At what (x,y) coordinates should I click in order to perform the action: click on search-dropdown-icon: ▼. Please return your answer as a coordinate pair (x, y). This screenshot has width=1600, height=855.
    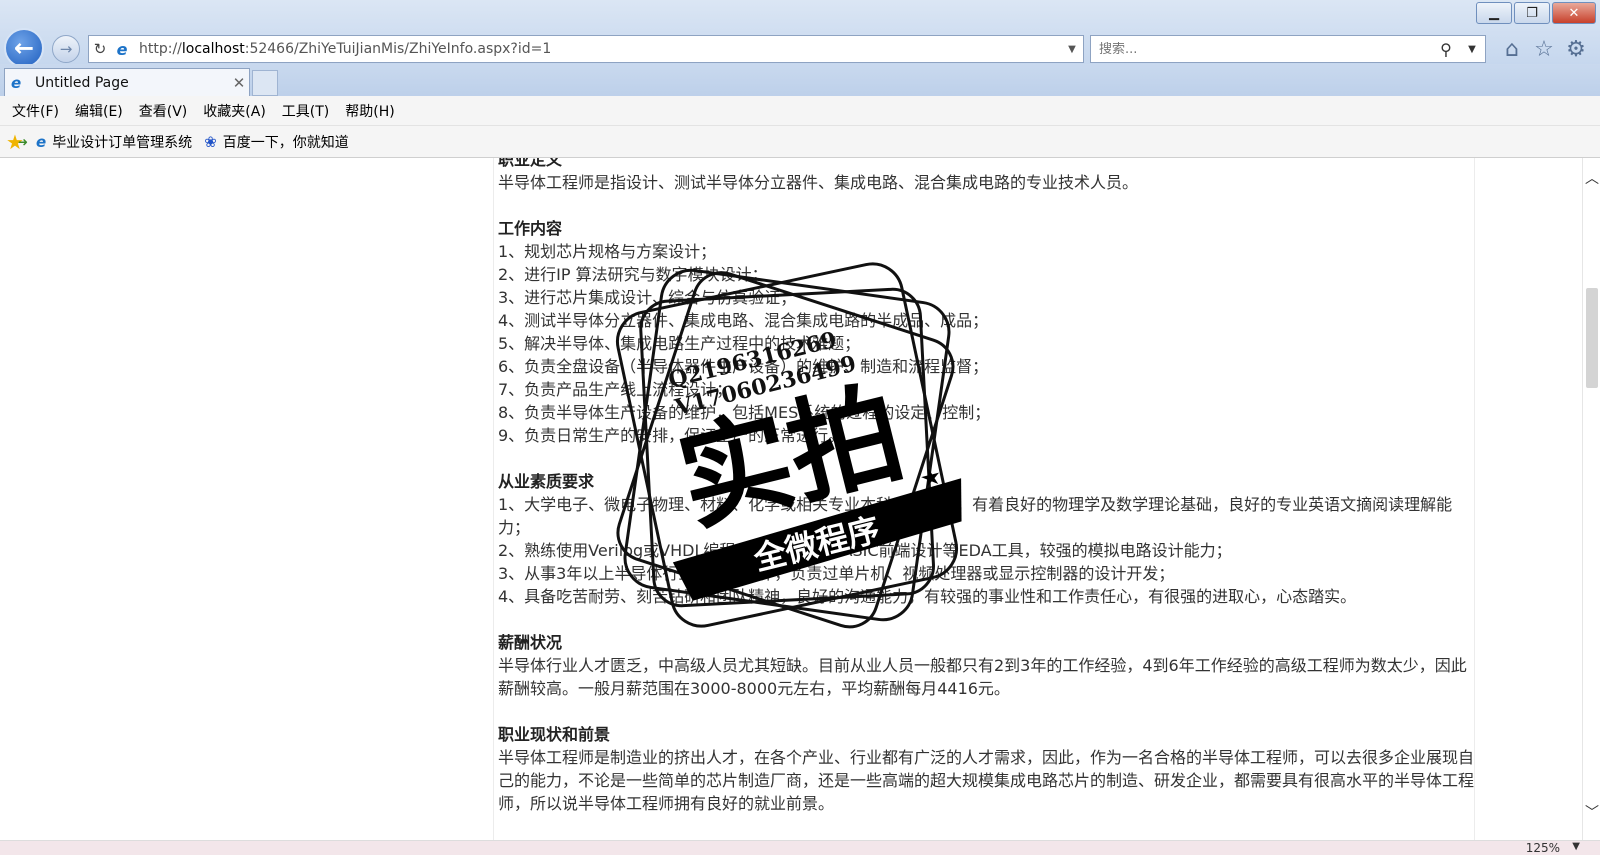
    Looking at the image, I should click on (1472, 49).